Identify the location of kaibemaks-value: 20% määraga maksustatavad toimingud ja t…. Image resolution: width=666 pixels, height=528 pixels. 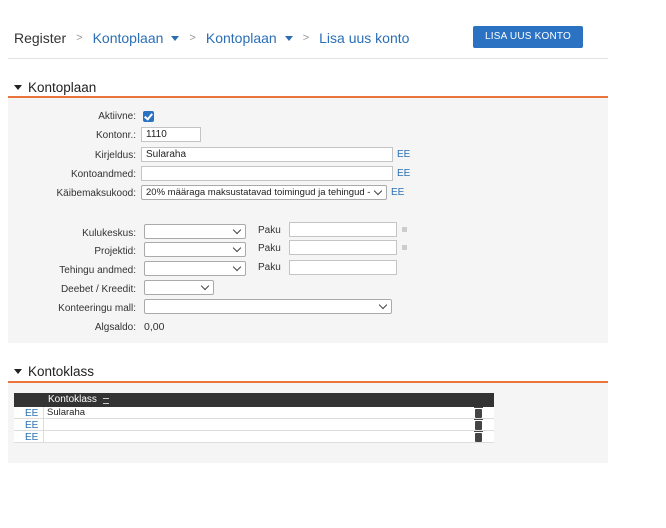
(258, 192).